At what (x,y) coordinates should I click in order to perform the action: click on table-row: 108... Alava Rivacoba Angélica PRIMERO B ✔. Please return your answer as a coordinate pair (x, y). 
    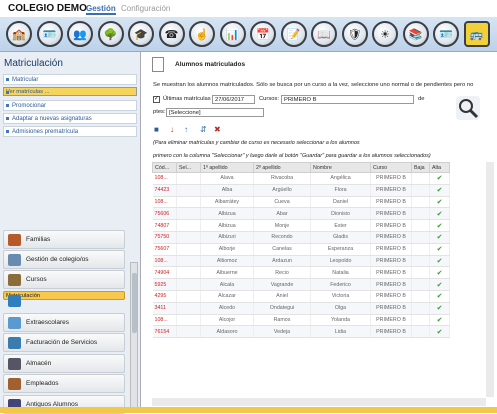
    Looking at the image, I should click on (301, 178).